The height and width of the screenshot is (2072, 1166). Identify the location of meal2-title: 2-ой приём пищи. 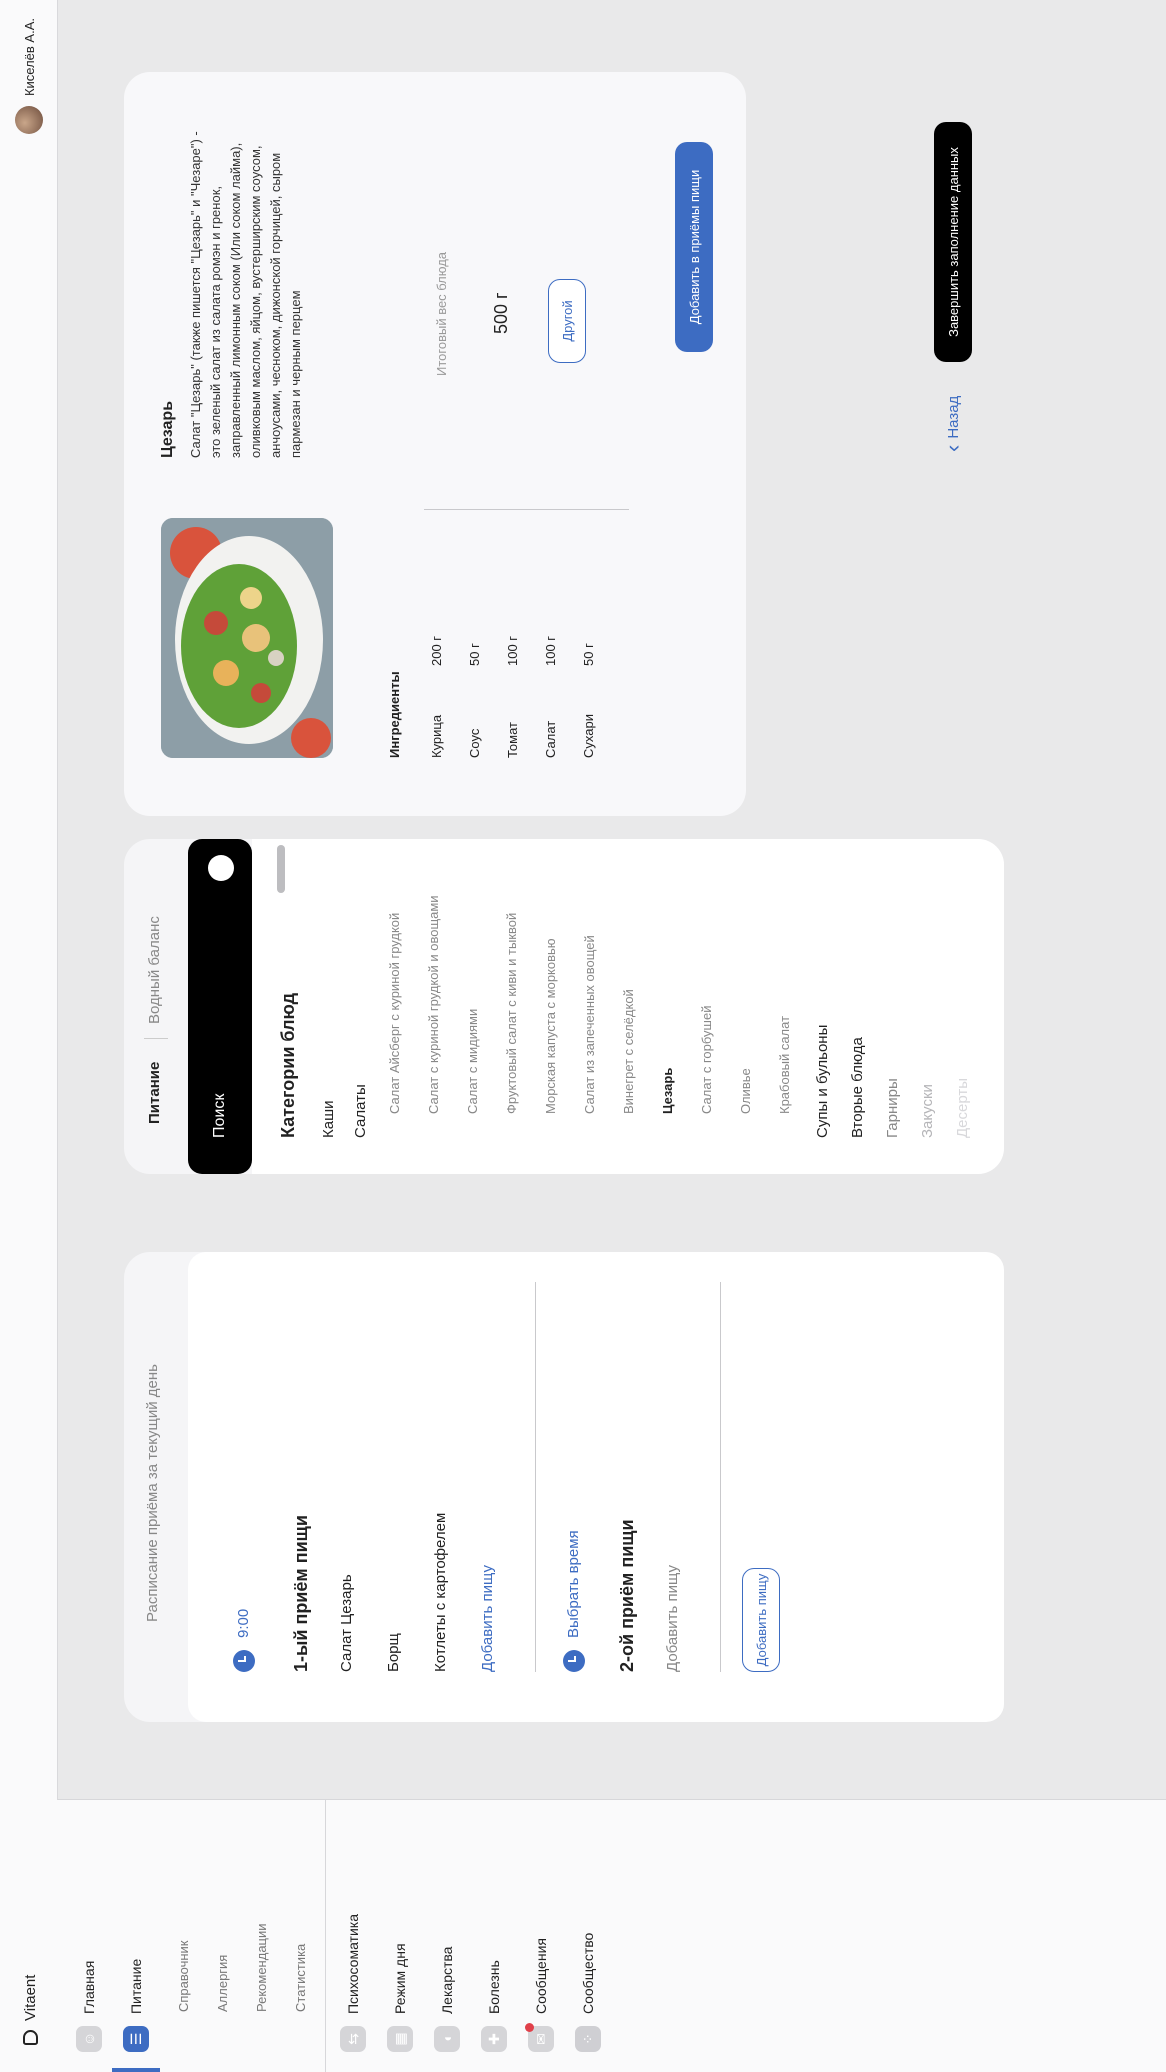
(627, 1595).